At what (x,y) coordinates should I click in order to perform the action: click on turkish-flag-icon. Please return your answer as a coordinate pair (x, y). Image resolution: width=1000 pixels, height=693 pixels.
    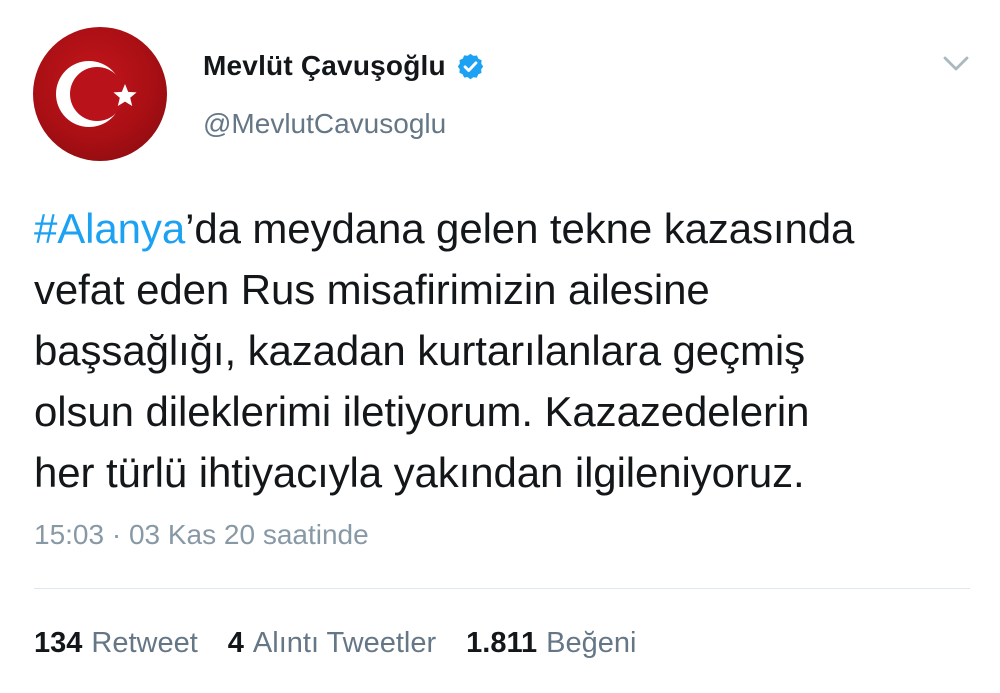
    Looking at the image, I should click on (96, 94).